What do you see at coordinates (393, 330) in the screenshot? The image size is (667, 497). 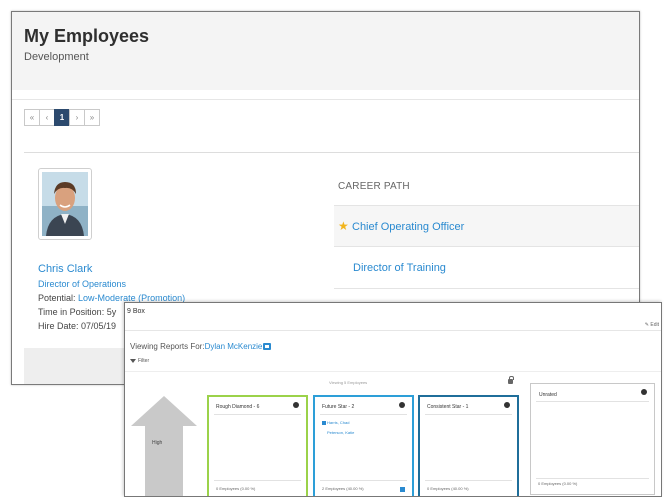 I see `nine-box-divider` at bounding box center [393, 330].